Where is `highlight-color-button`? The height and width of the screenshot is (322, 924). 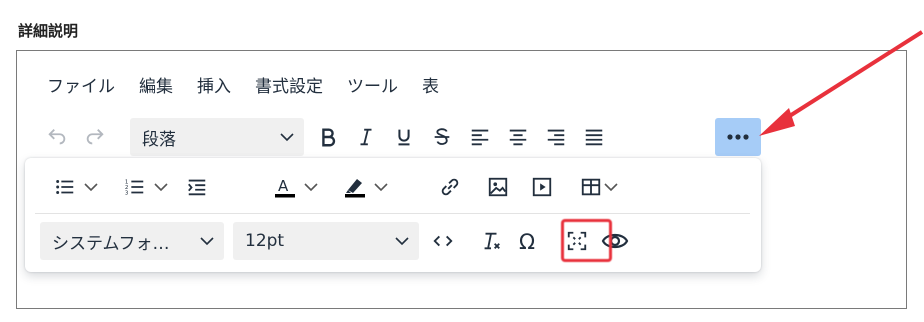 highlight-color-button is located at coordinates (365, 187).